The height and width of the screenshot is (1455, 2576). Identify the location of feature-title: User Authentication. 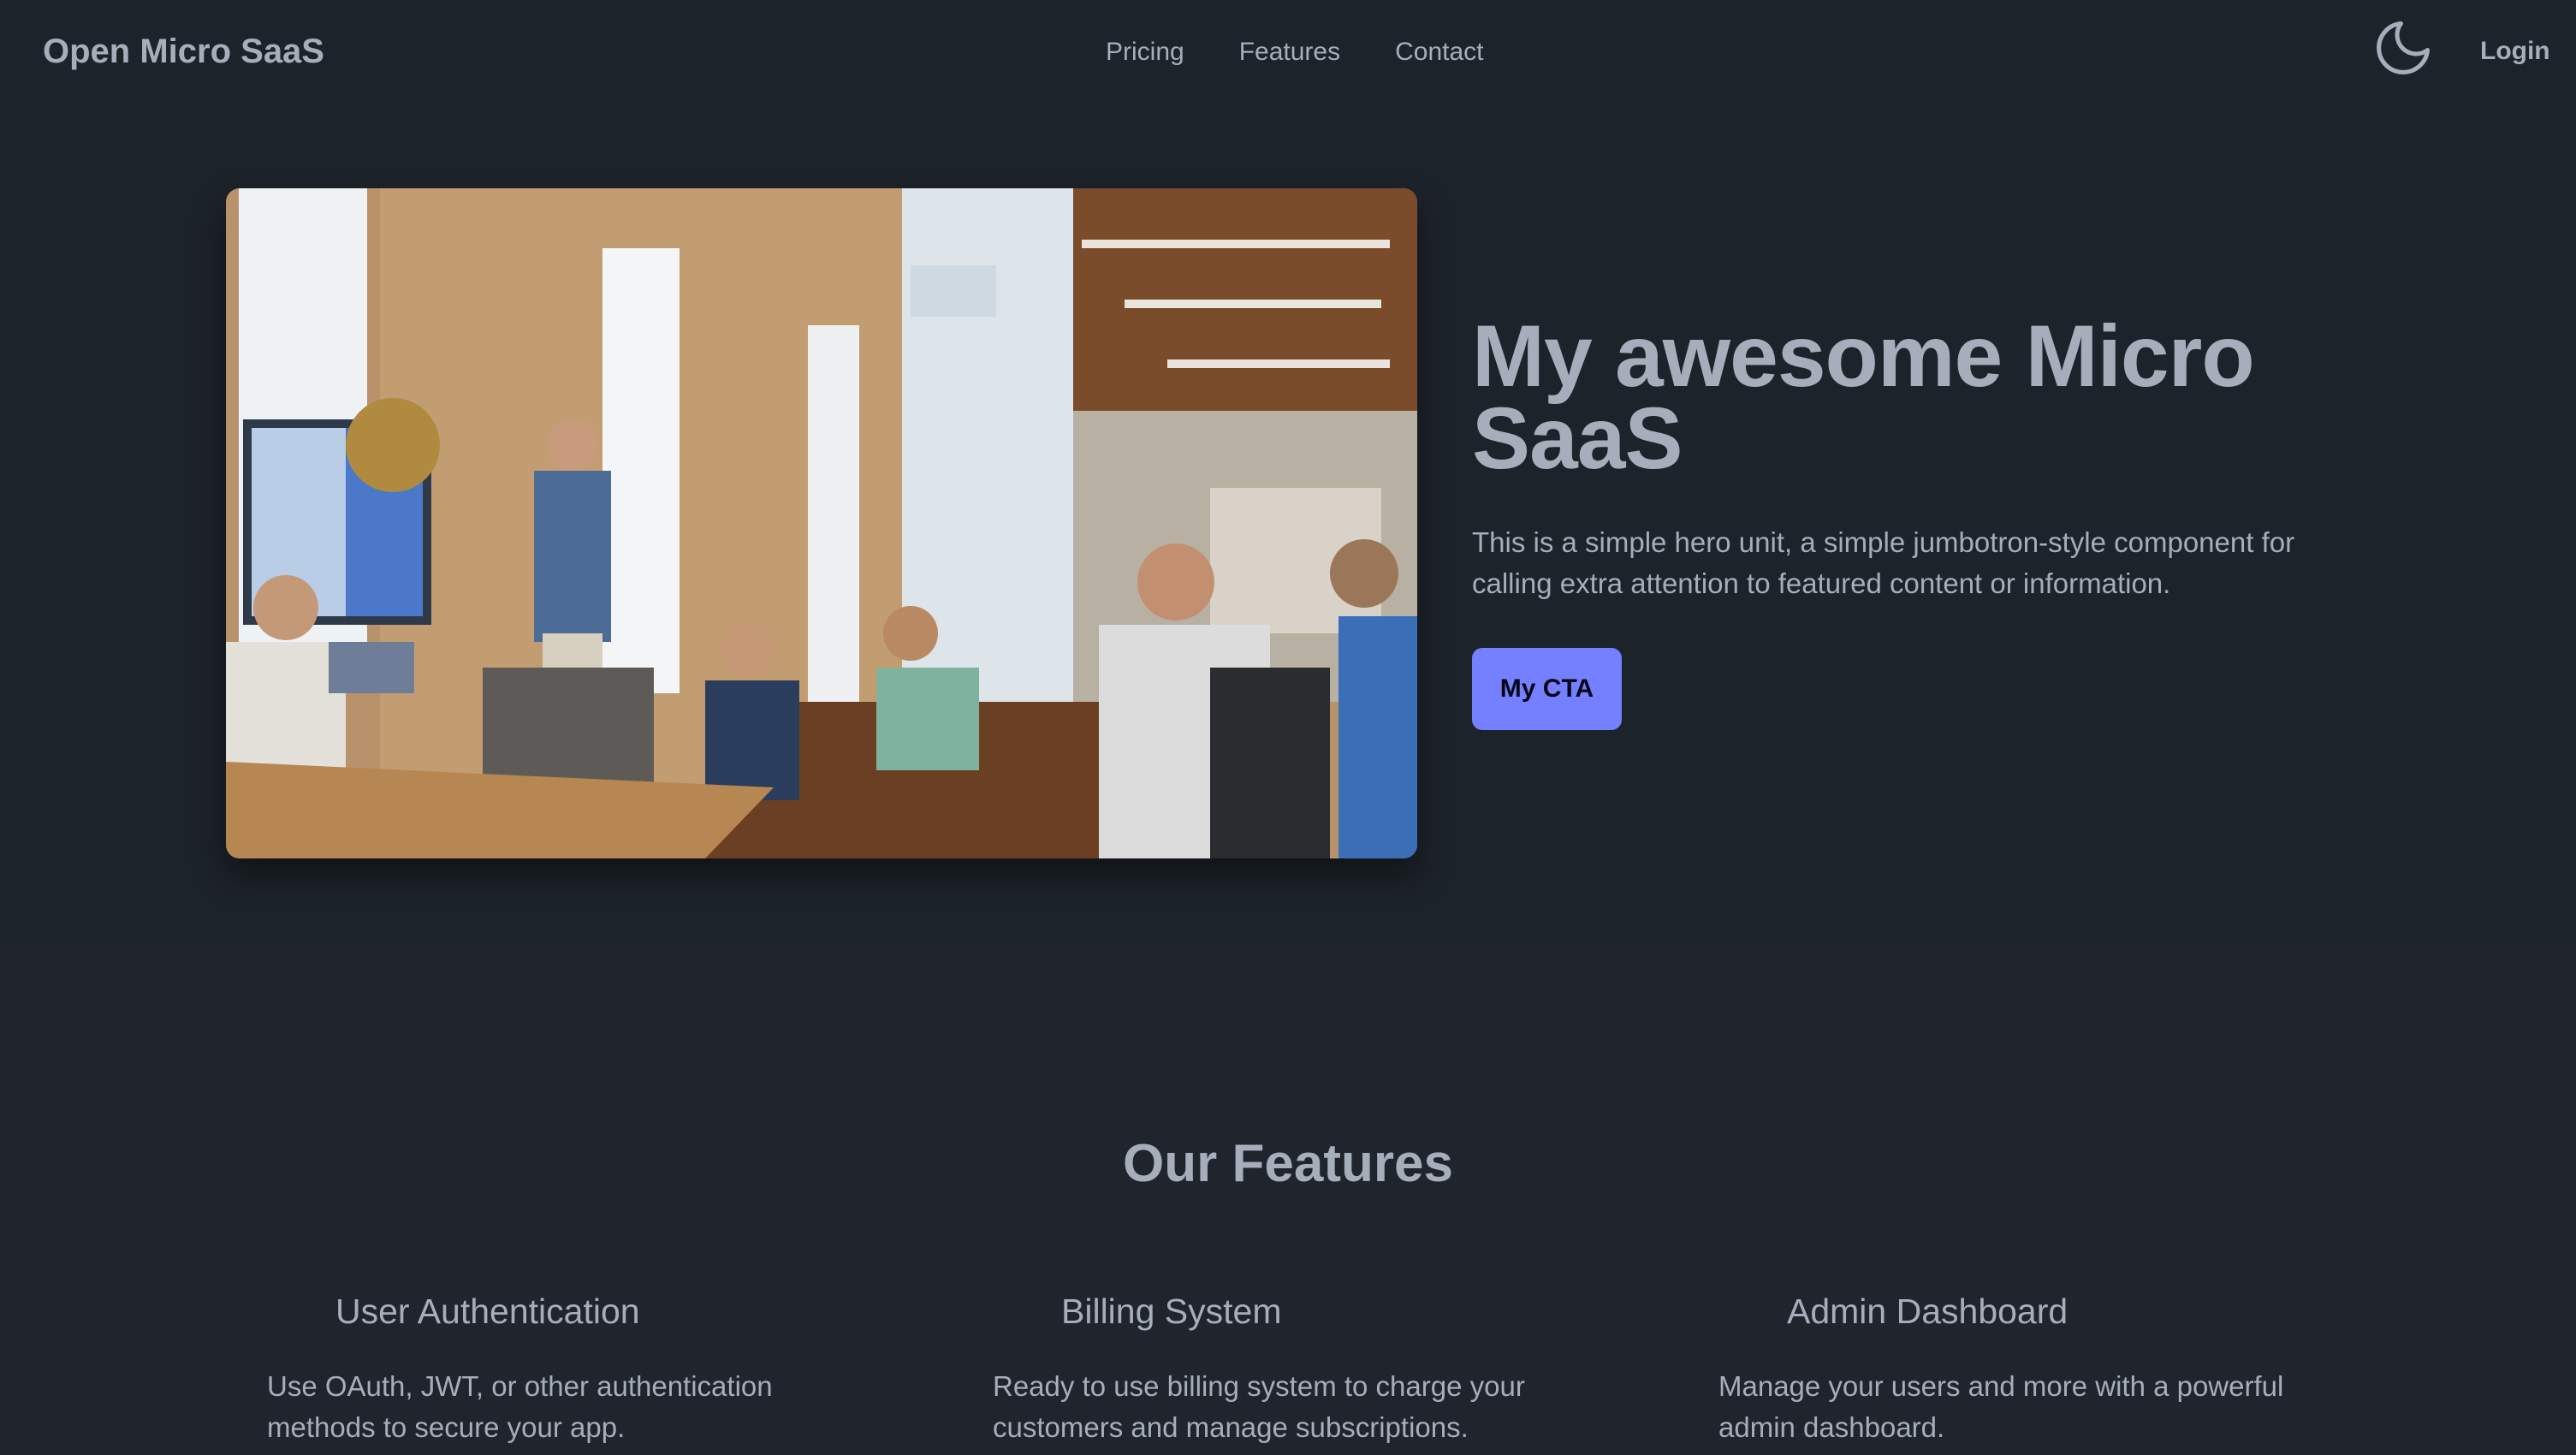
(487, 1311).